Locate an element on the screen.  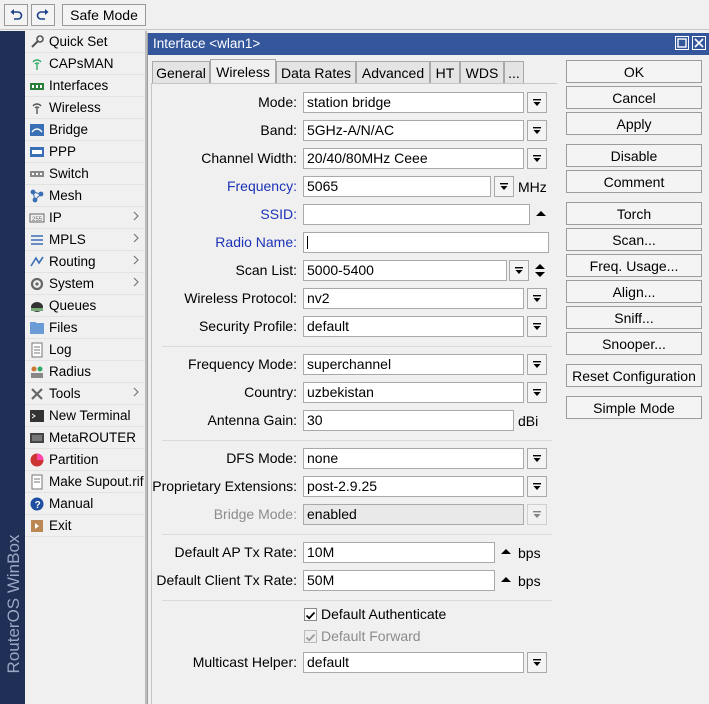
mode-dropdown is located at coordinates (537, 102).